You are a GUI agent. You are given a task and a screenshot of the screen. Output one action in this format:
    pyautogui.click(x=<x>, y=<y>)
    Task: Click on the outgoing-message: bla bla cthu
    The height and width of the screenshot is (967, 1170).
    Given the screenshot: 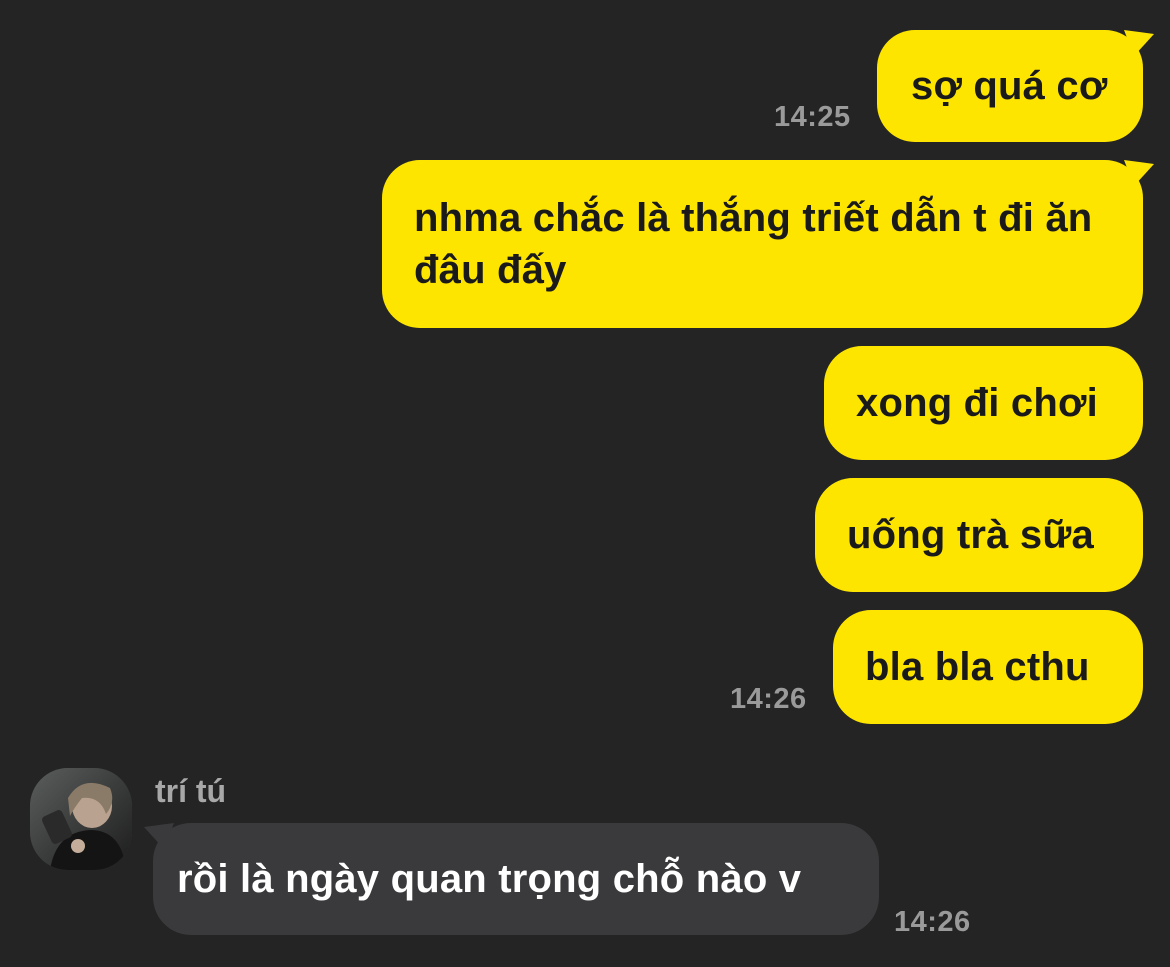 What is the action you would take?
    pyautogui.click(x=988, y=667)
    